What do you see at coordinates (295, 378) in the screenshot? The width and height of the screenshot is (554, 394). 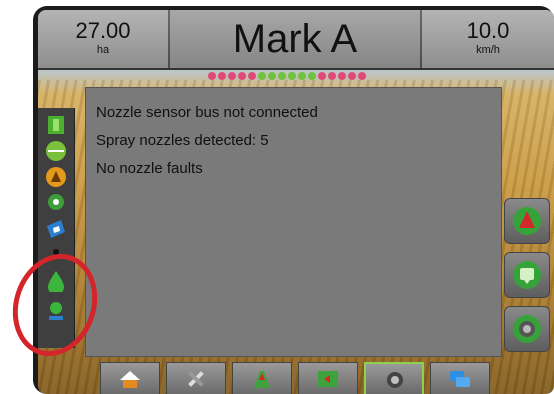 I see `bottom-toolbar` at bounding box center [295, 378].